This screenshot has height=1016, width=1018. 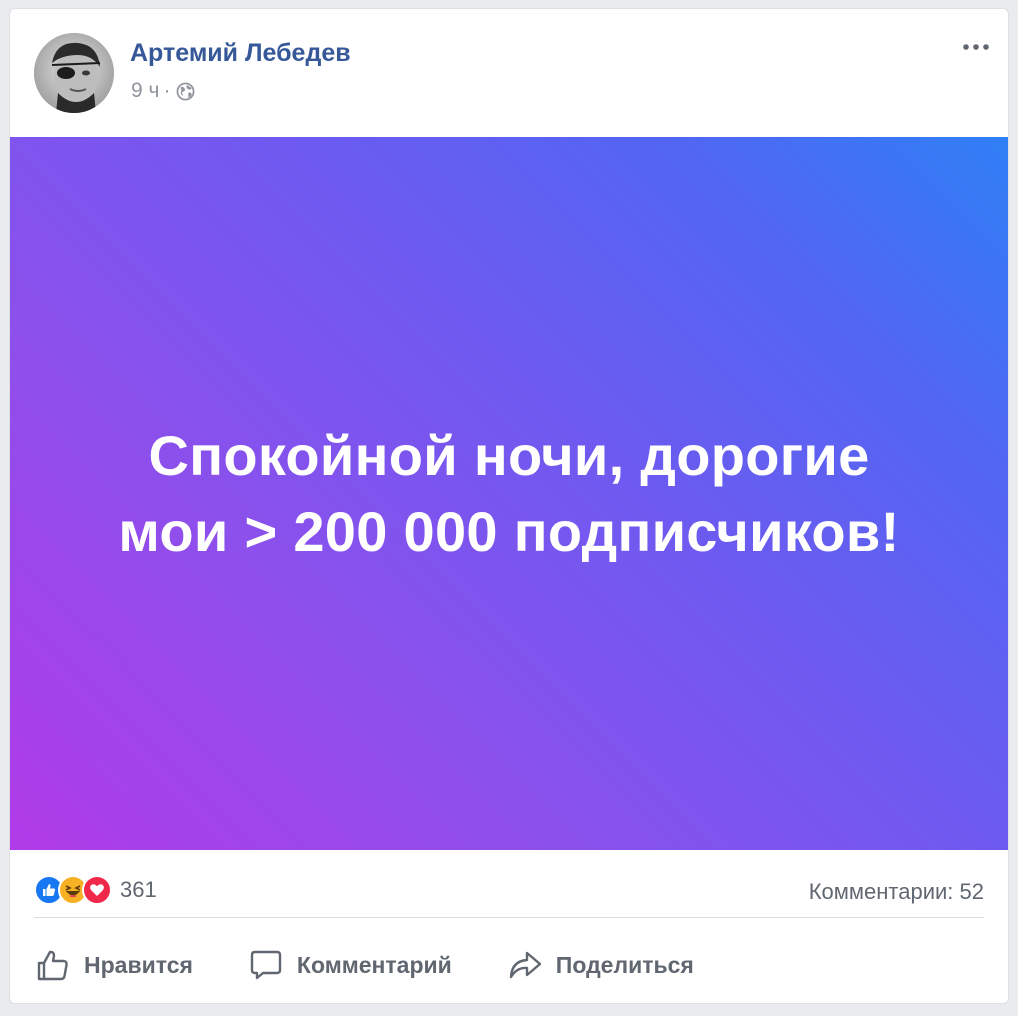 I want to click on share-label: Поделиться, so click(x=624, y=964).